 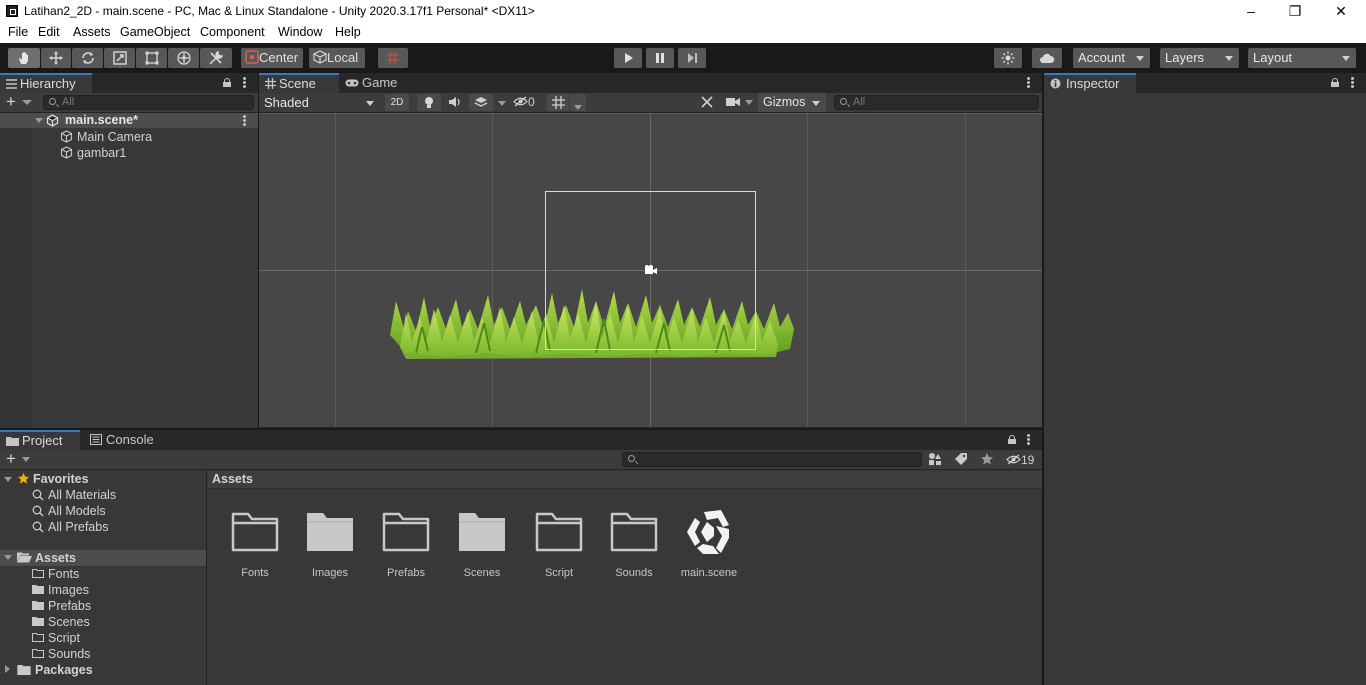 What do you see at coordinates (106, 137) in the screenshot?
I see `hierarchy-item-main-camera: Main Camera` at bounding box center [106, 137].